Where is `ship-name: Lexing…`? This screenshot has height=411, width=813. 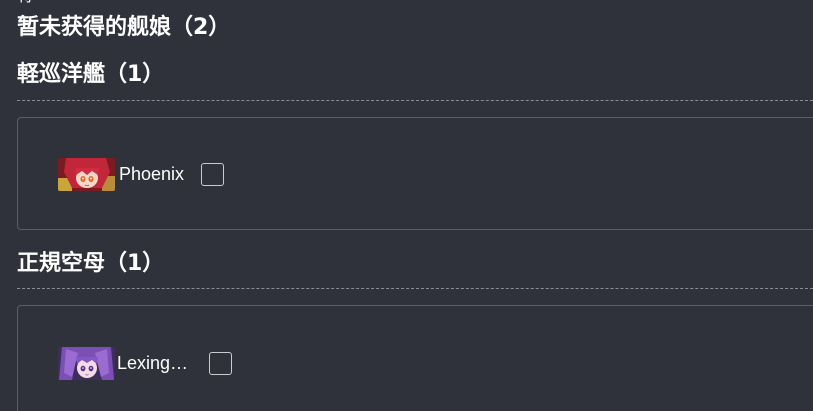
ship-name: Lexing… is located at coordinates (153, 362).